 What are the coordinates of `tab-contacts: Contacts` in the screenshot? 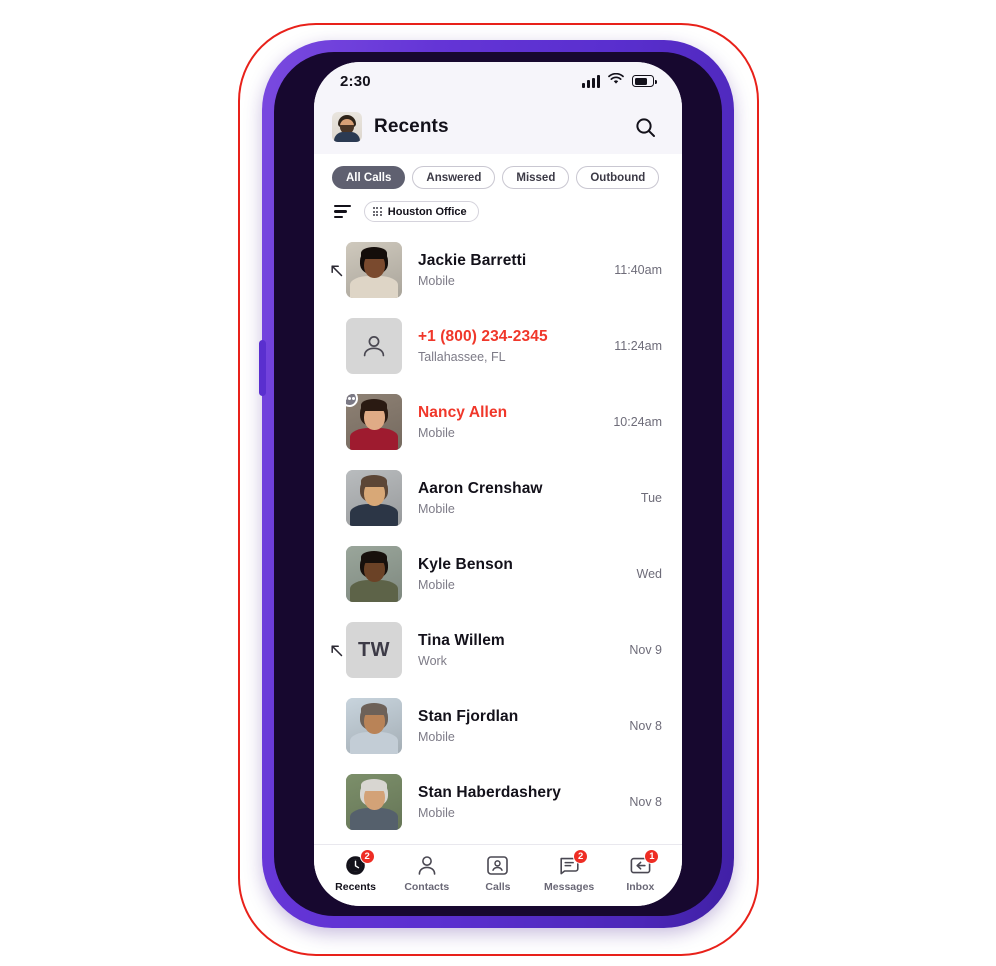 It's located at (427, 874).